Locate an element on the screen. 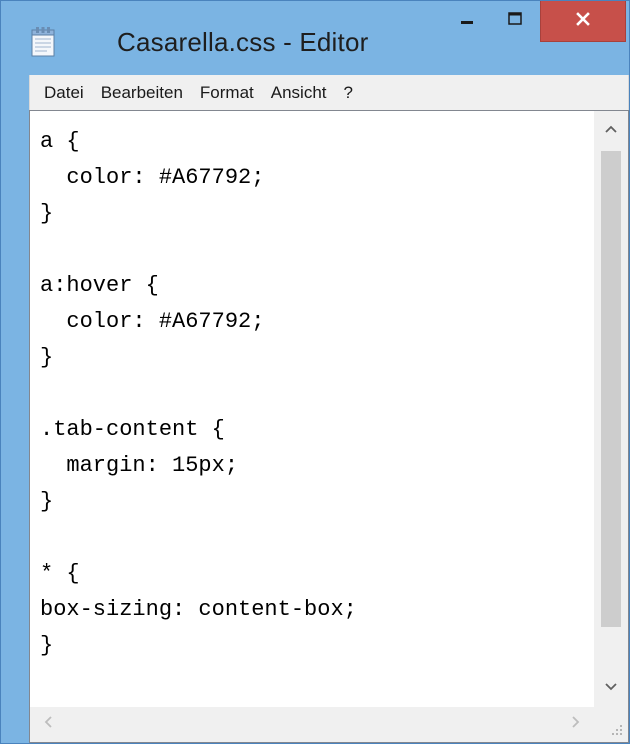  notepad-icon is located at coordinates (43, 42).